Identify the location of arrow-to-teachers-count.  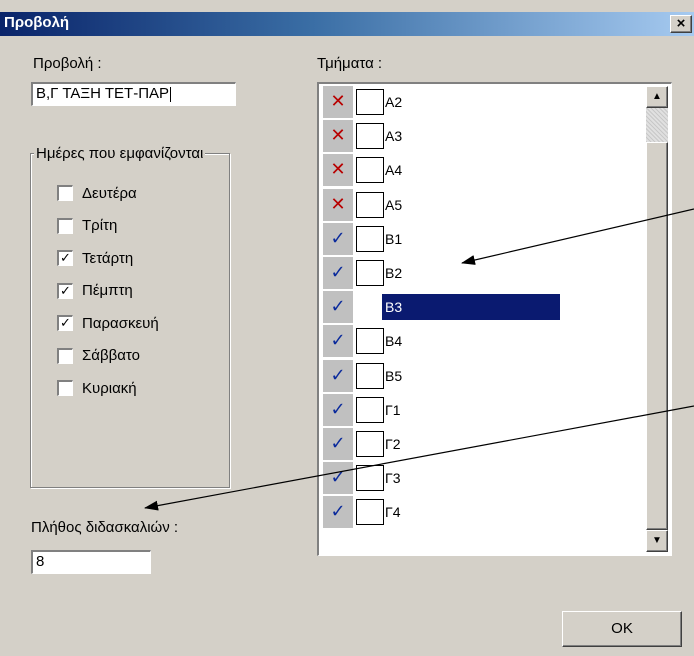
(419, 458).